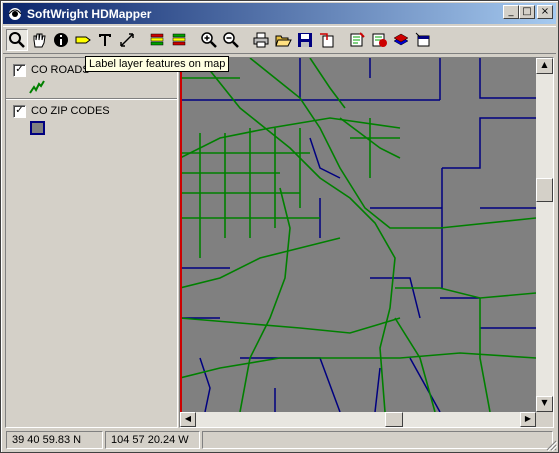 This screenshot has width=559, height=453. I want to click on layer-name: CO ROADS, so click(60, 70).